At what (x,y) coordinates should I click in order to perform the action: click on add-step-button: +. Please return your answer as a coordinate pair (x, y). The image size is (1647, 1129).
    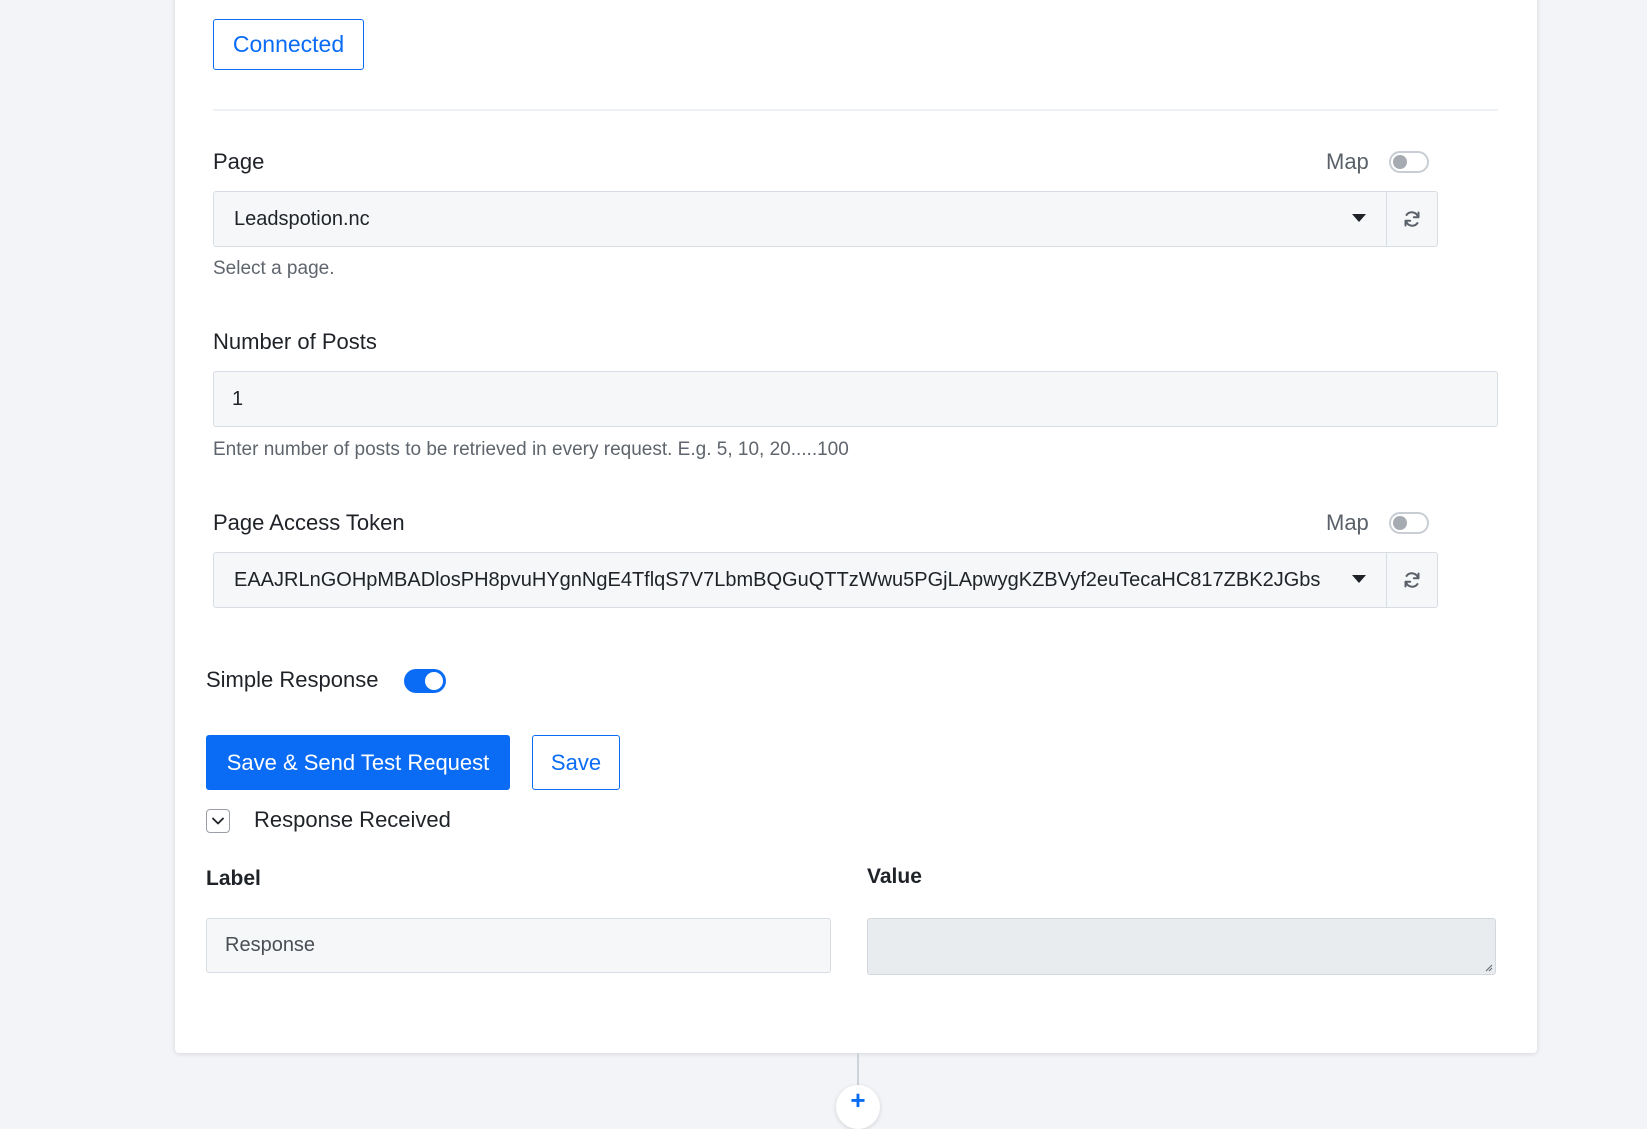
    Looking at the image, I should click on (858, 1107).